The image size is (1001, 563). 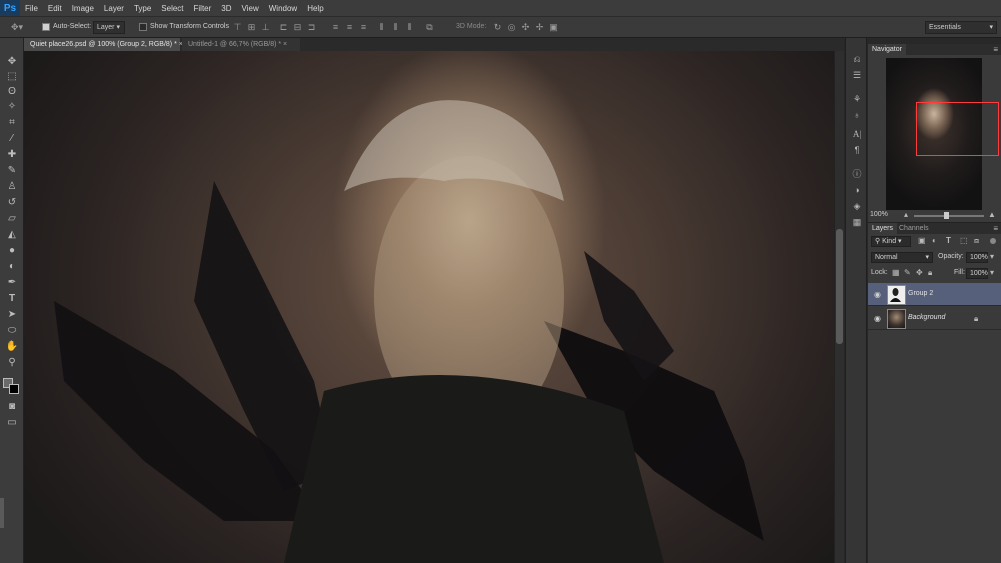 What do you see at coordinates (12, 170) in the screenshot?
I see `brush-tool-icon: ✎` at bounding box center [12, 170].